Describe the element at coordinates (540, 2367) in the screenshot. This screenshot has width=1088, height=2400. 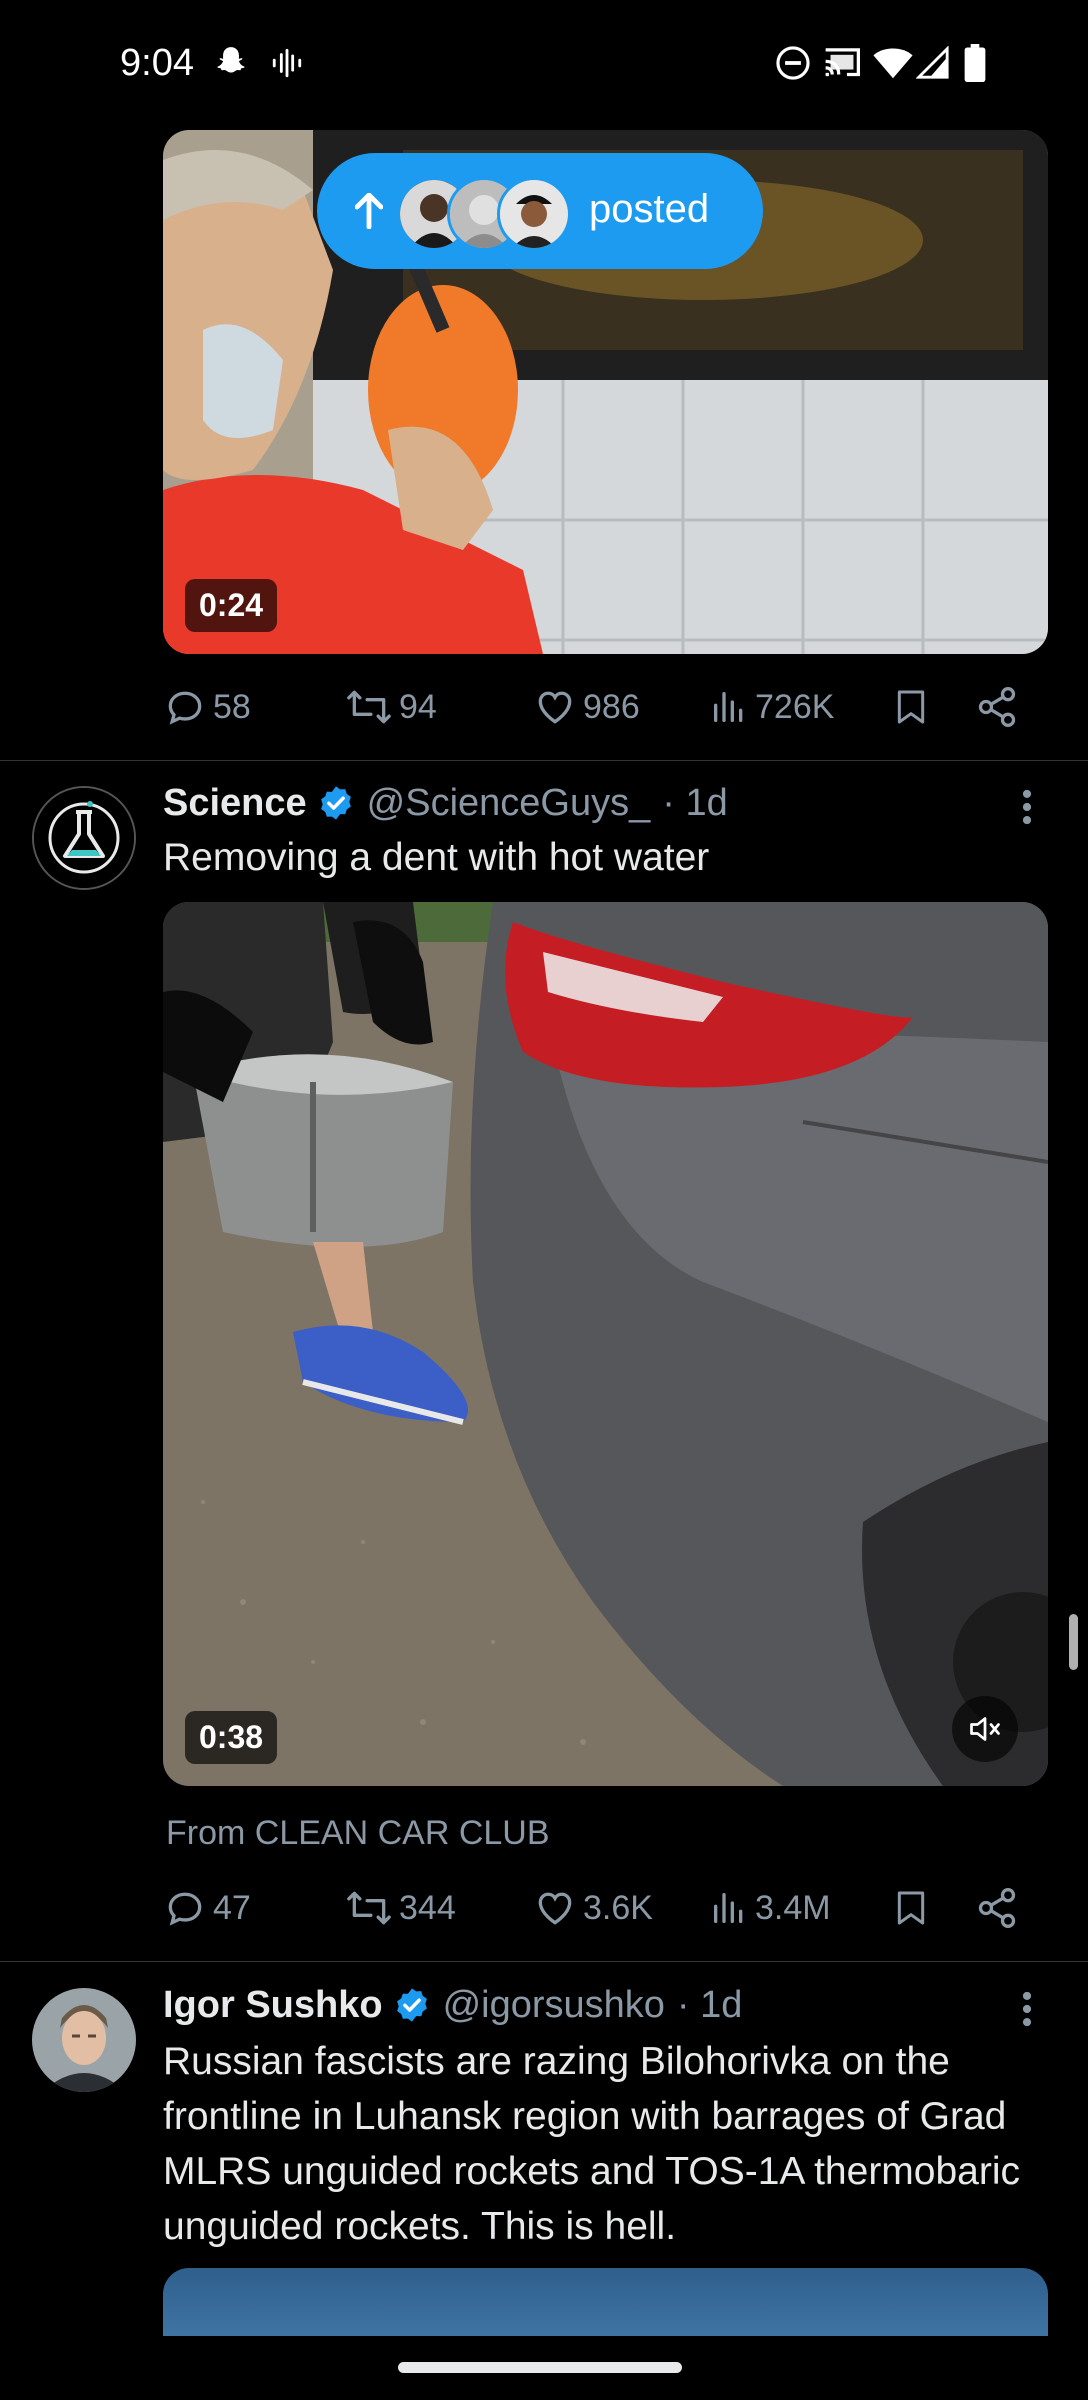
I see `gesture-nav-handle` at that location.